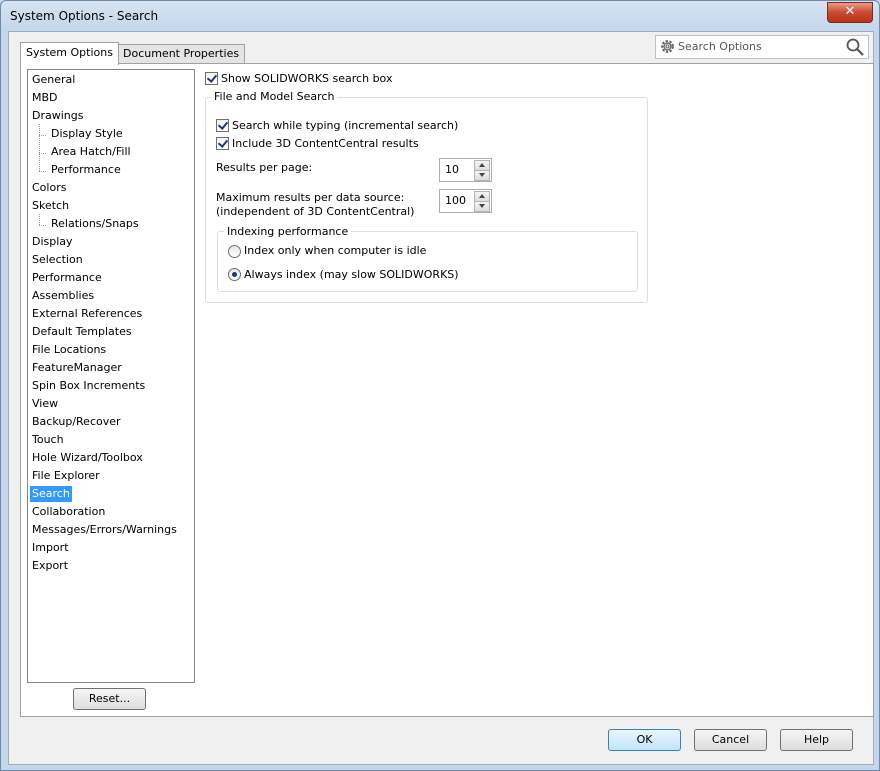 The height and width of the screenshot is (771, 880). I want to click on tree-item: Relations/Snaps, so click(95, 224).